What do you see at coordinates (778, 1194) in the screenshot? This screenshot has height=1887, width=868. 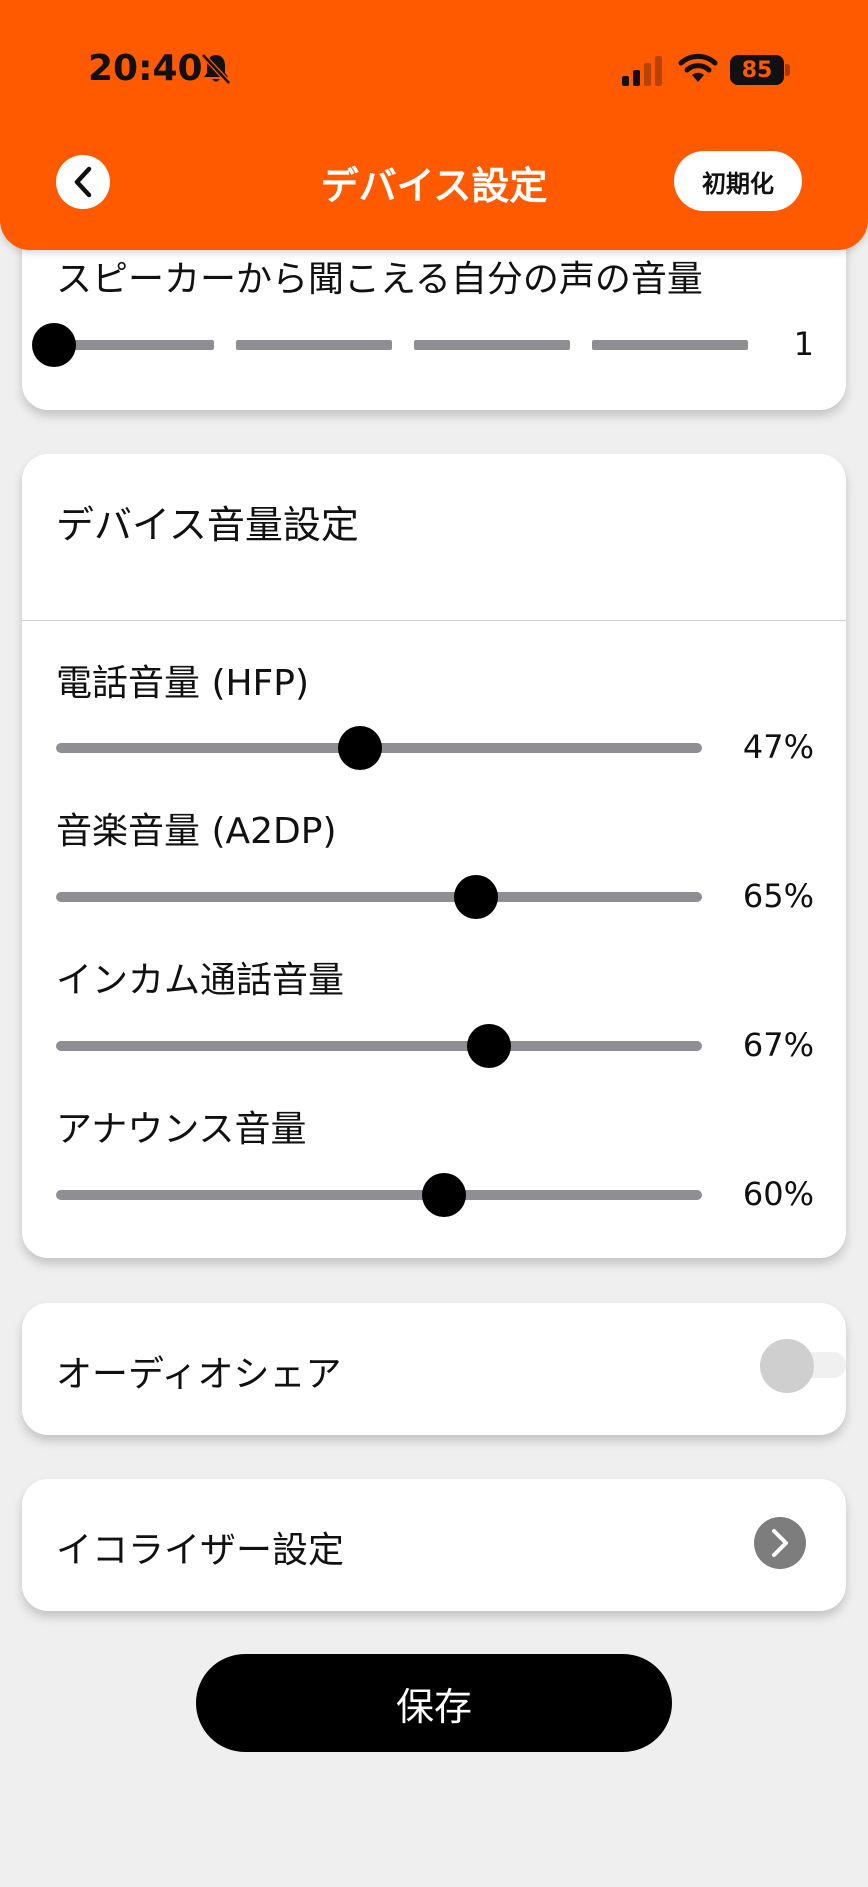 I see `slider-value-announce: 60%` at bounding box center [778, 1194].